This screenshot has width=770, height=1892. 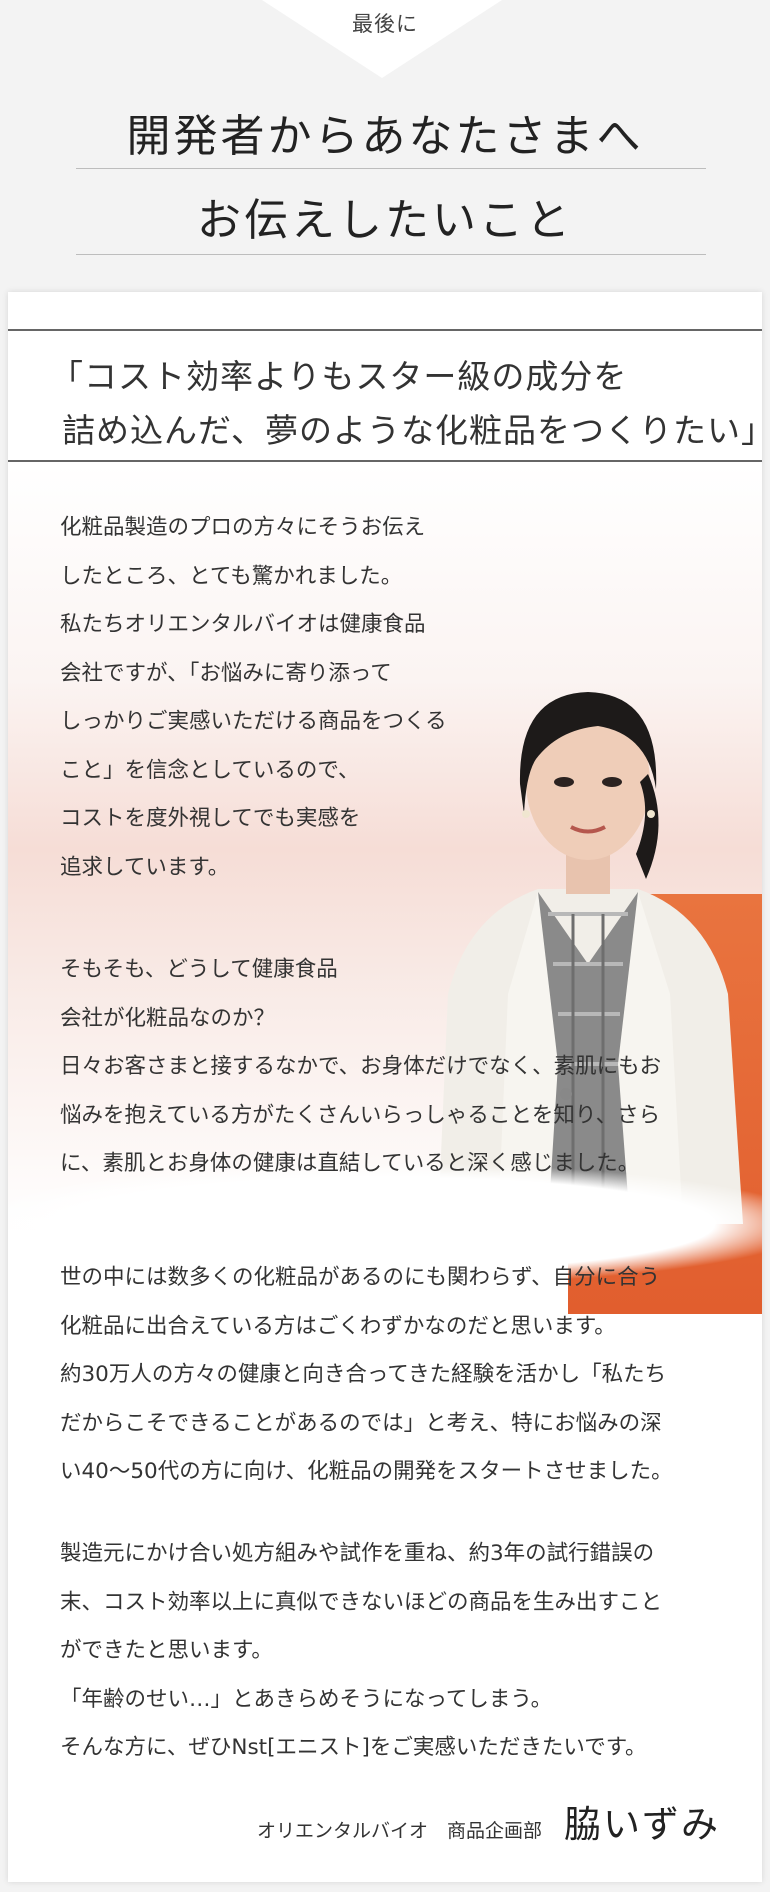 What do you see at coordinates (357, 1553) in the screenshot?
I see `body-text-line: 製造元にかけ合い処方組みや試作を重ね、約3年の試行錯誤の` at bounding box center [357, 1553].